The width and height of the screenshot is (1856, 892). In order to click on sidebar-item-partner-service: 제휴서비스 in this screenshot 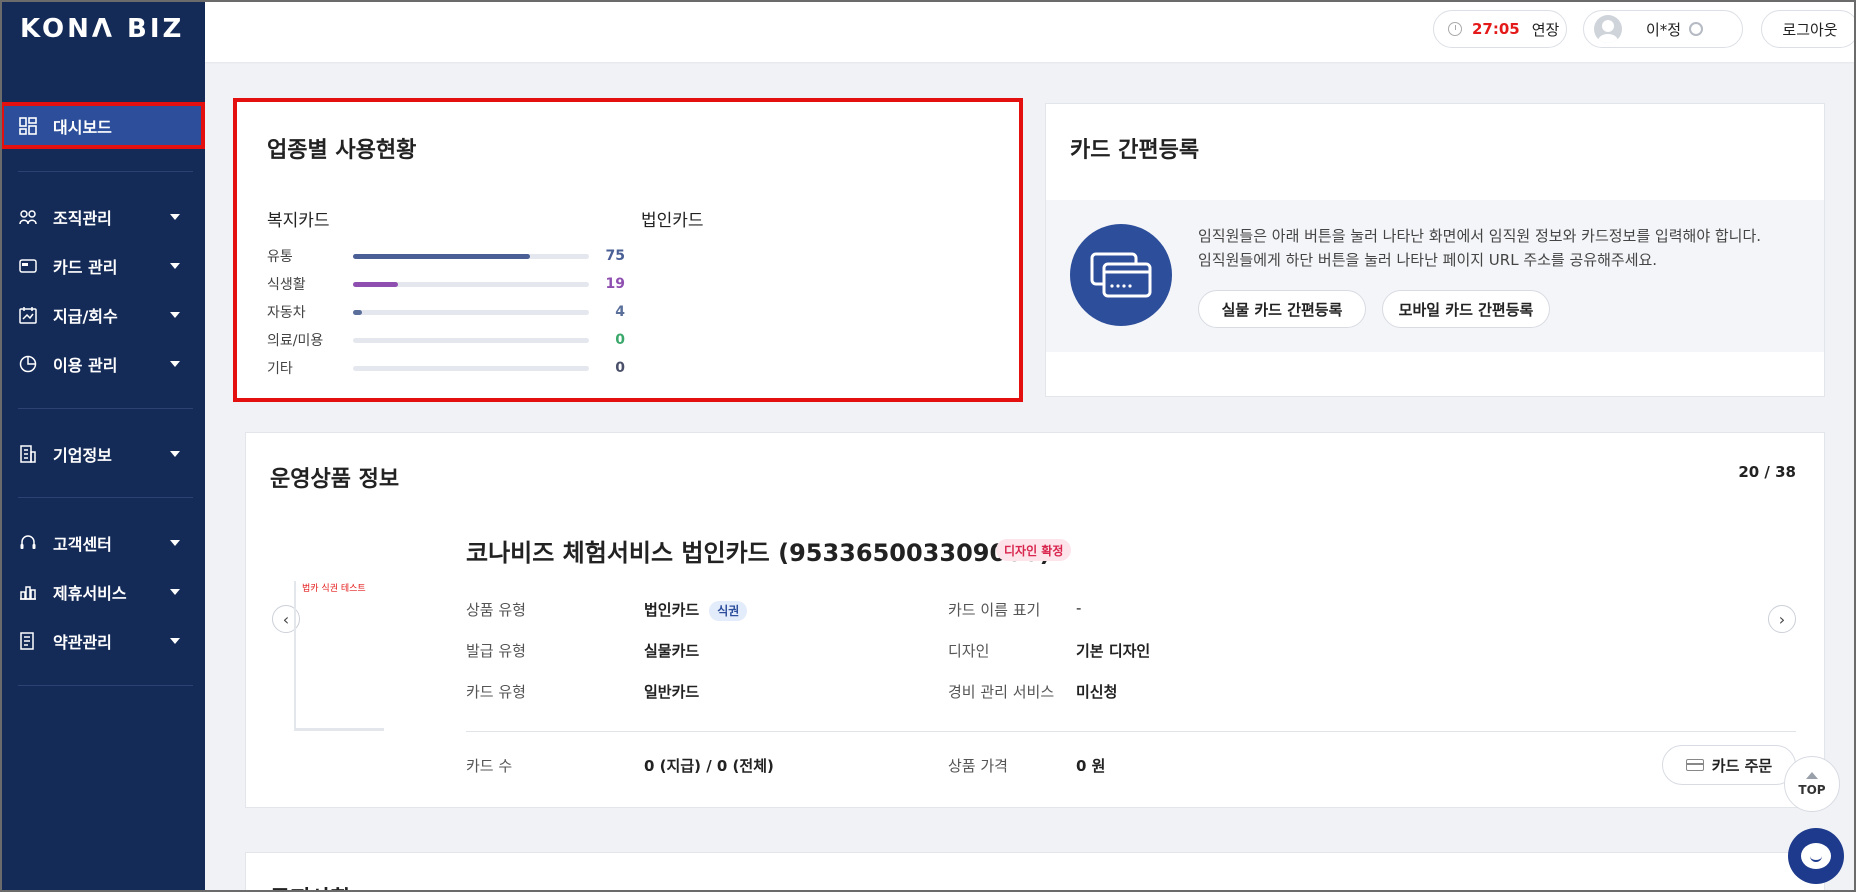, I will do `click(102, 591)`.